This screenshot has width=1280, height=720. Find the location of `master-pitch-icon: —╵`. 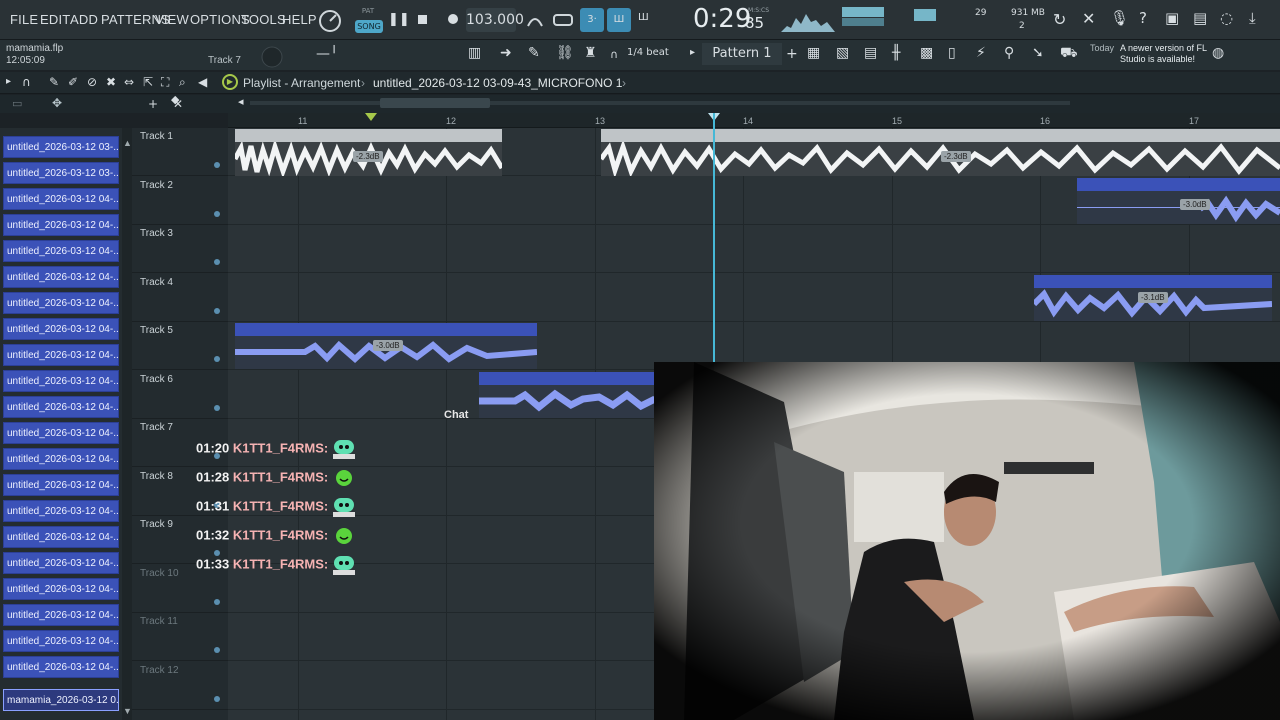

master-pitch-icon: —╵ is located at coordinates (327, 54).